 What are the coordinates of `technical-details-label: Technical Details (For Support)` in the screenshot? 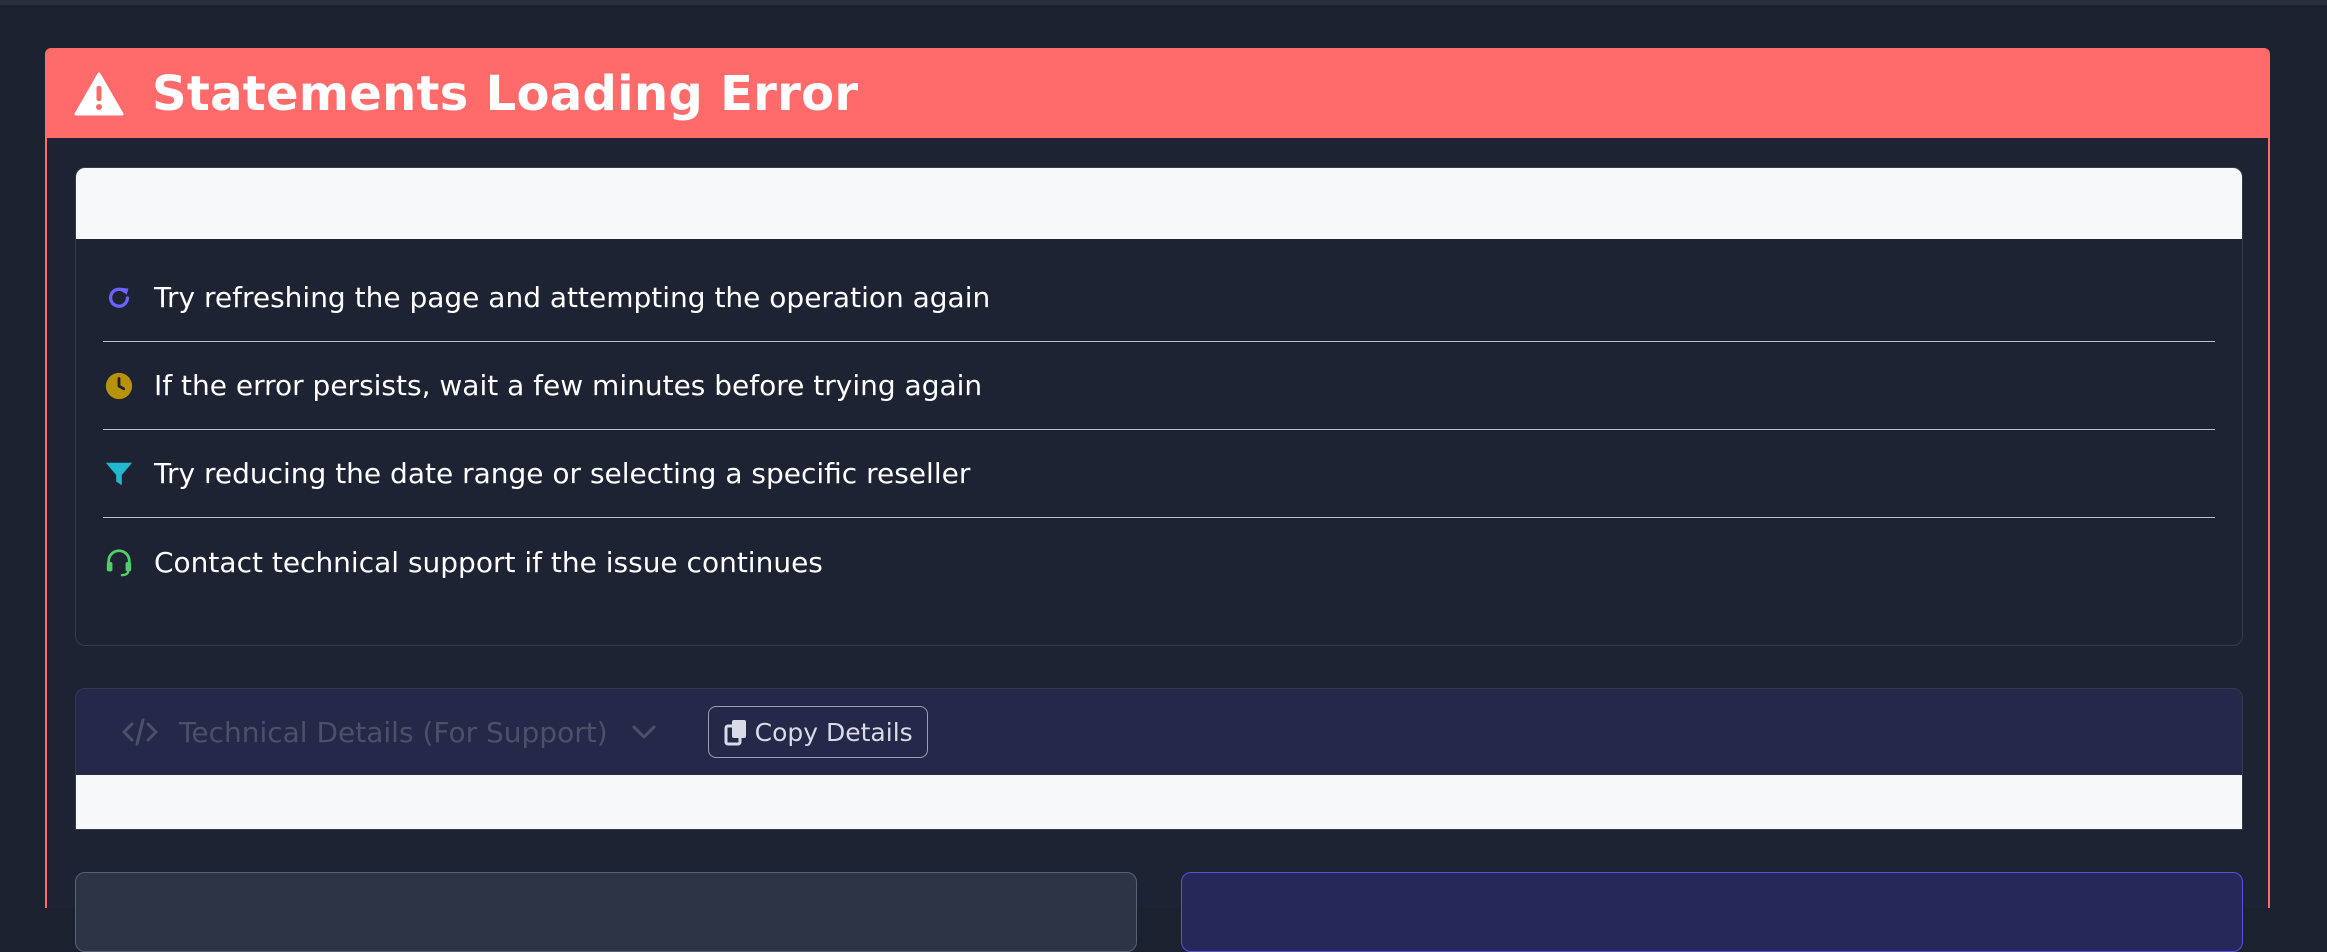 It's located at (393, 732).